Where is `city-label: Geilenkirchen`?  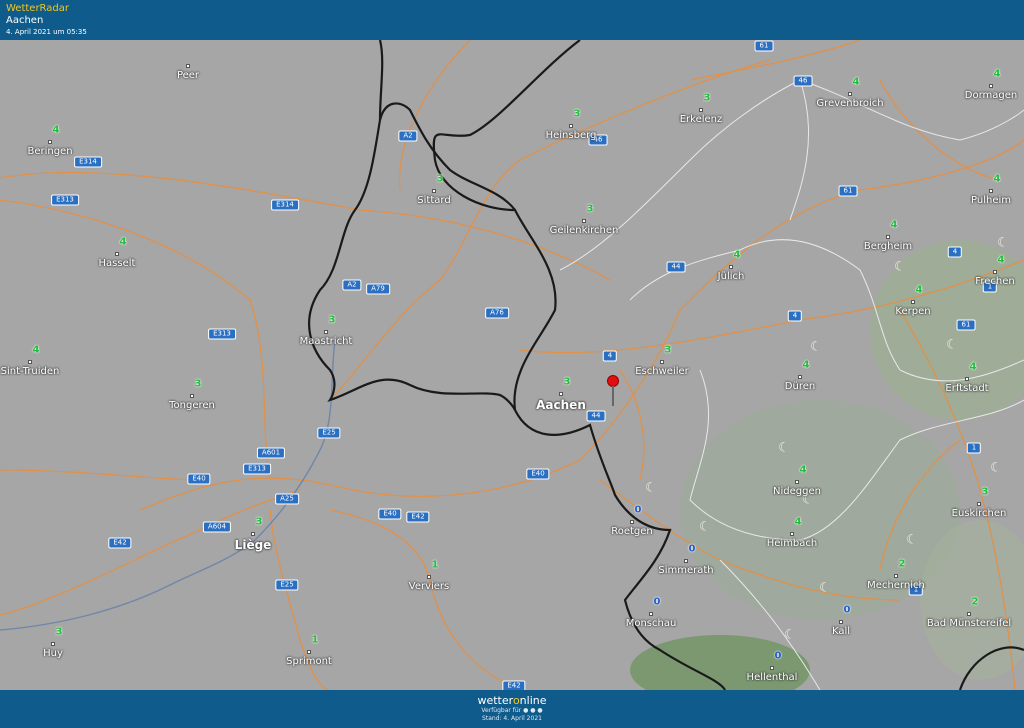 city-label: Geilenkirchen is located at coordinates (584, 230).